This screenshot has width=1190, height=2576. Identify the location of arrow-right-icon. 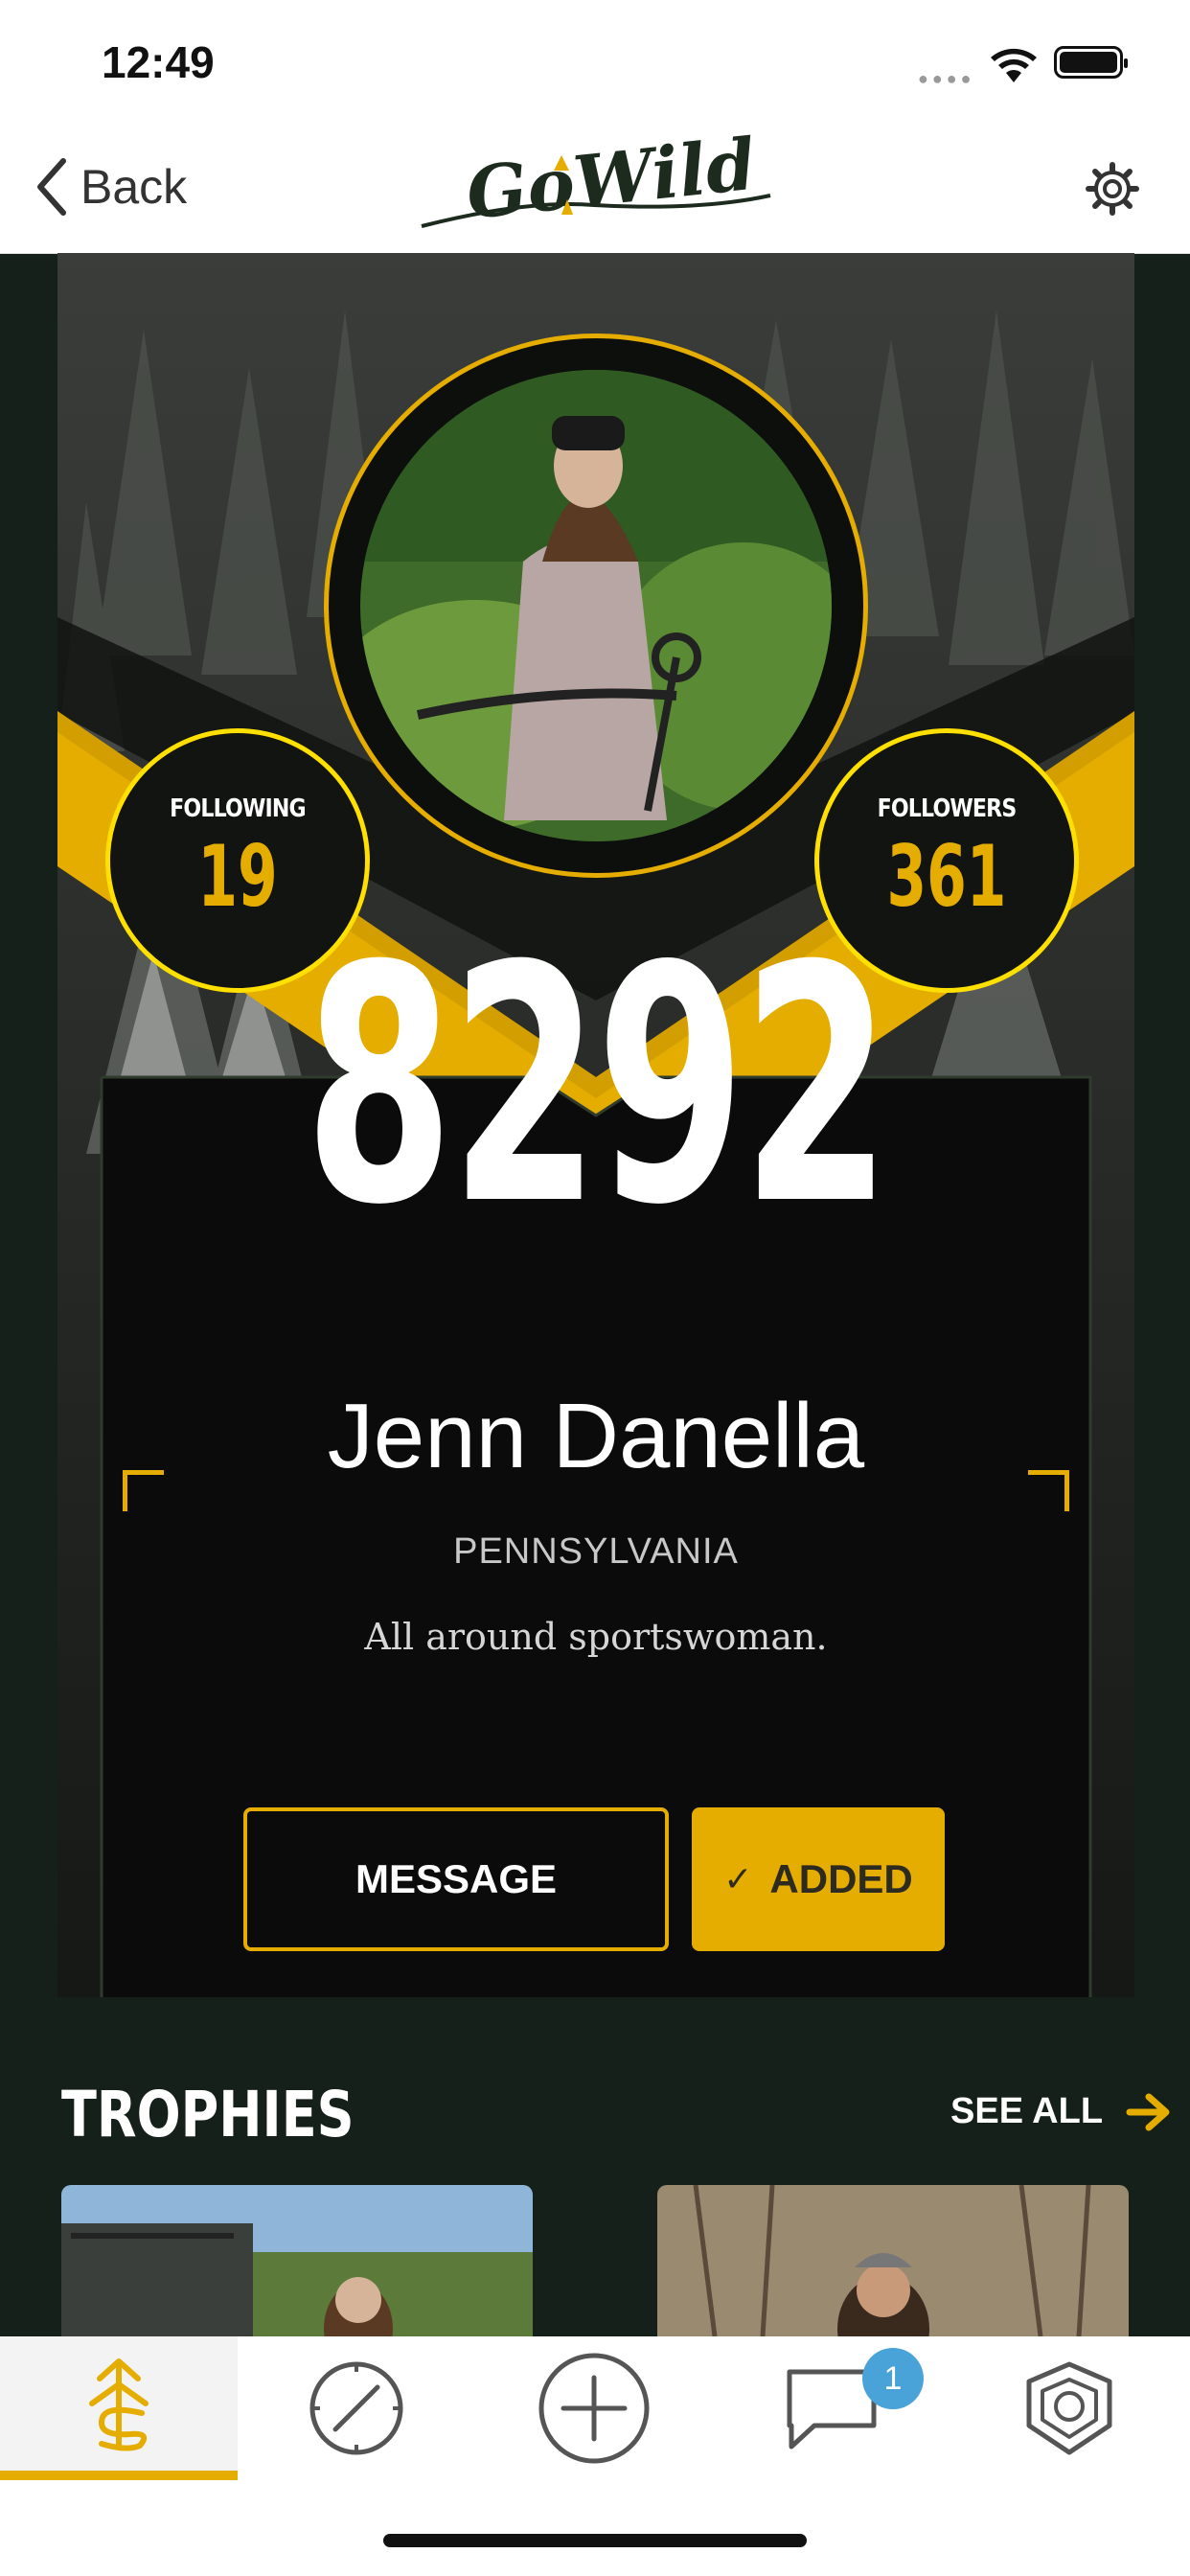
(1148, 2111).